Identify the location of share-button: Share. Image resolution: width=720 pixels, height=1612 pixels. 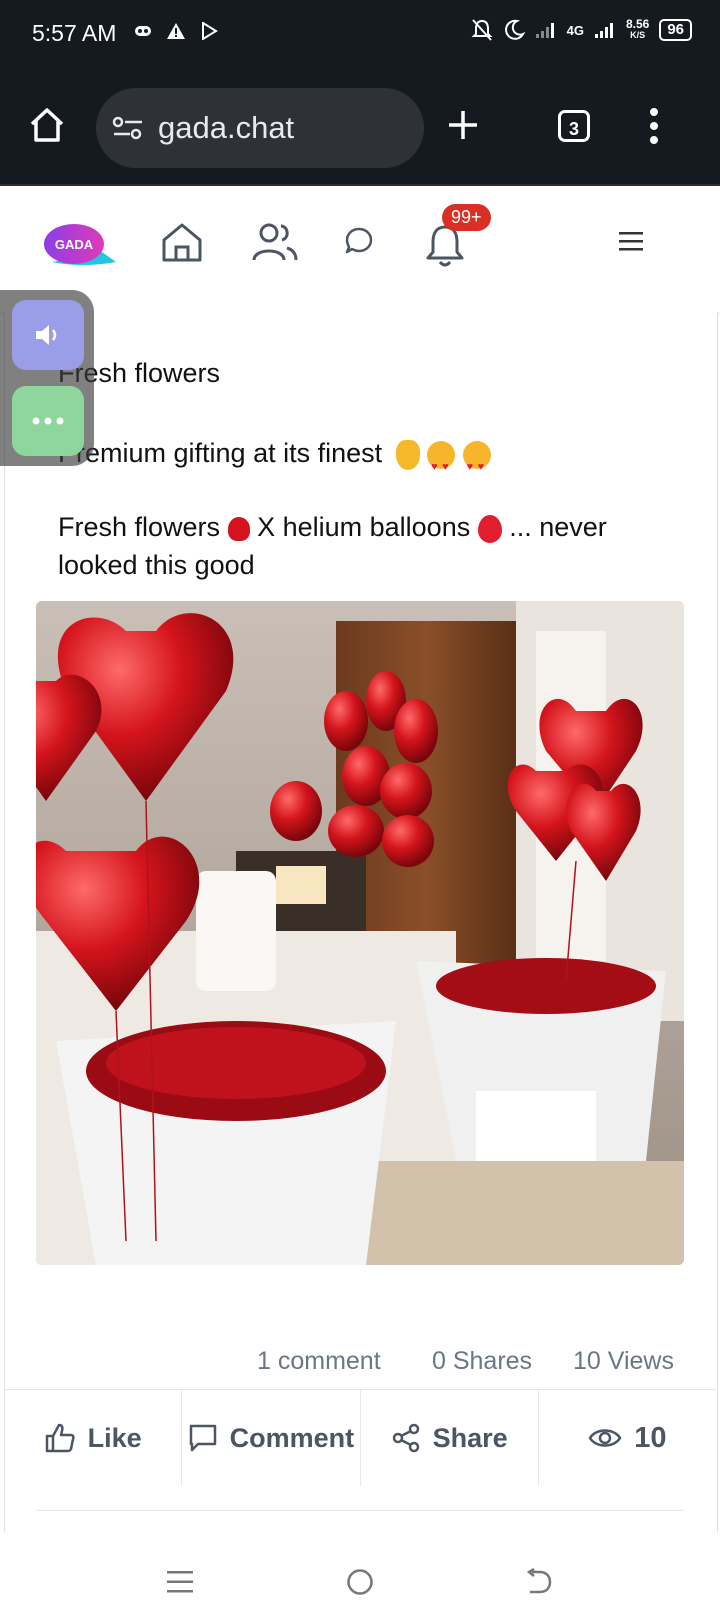
(450, 1438).